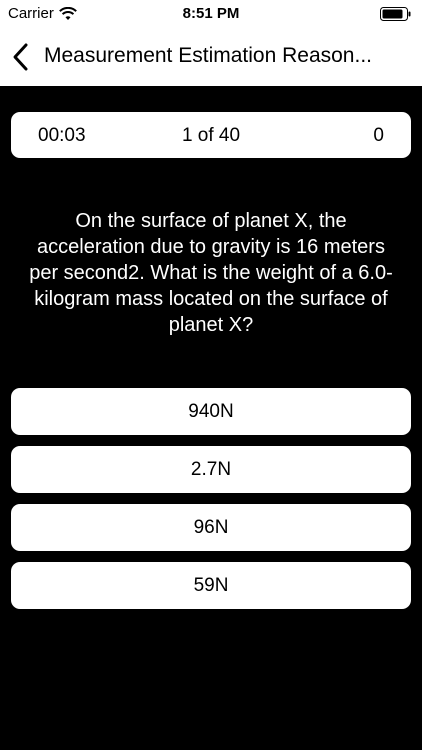 This screenshot has height=750, width=422. Describe the element at coordinates (211, 527) in the screenshot. I see `answer-button-3: 96N` at that location.